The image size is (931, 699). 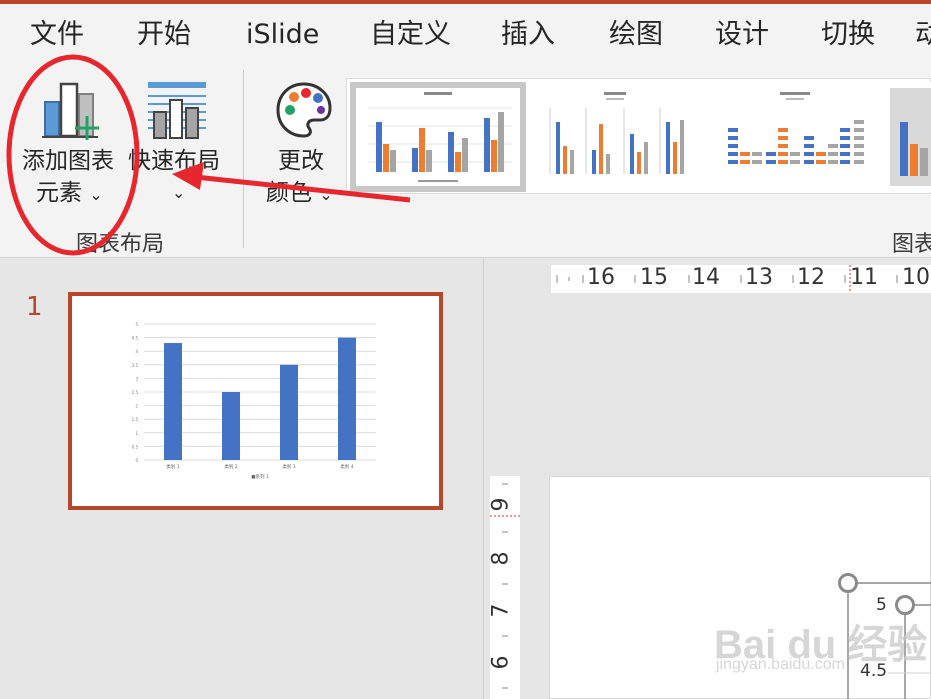 I want to click on ruler-label: 12, so click(x=811, y=277).